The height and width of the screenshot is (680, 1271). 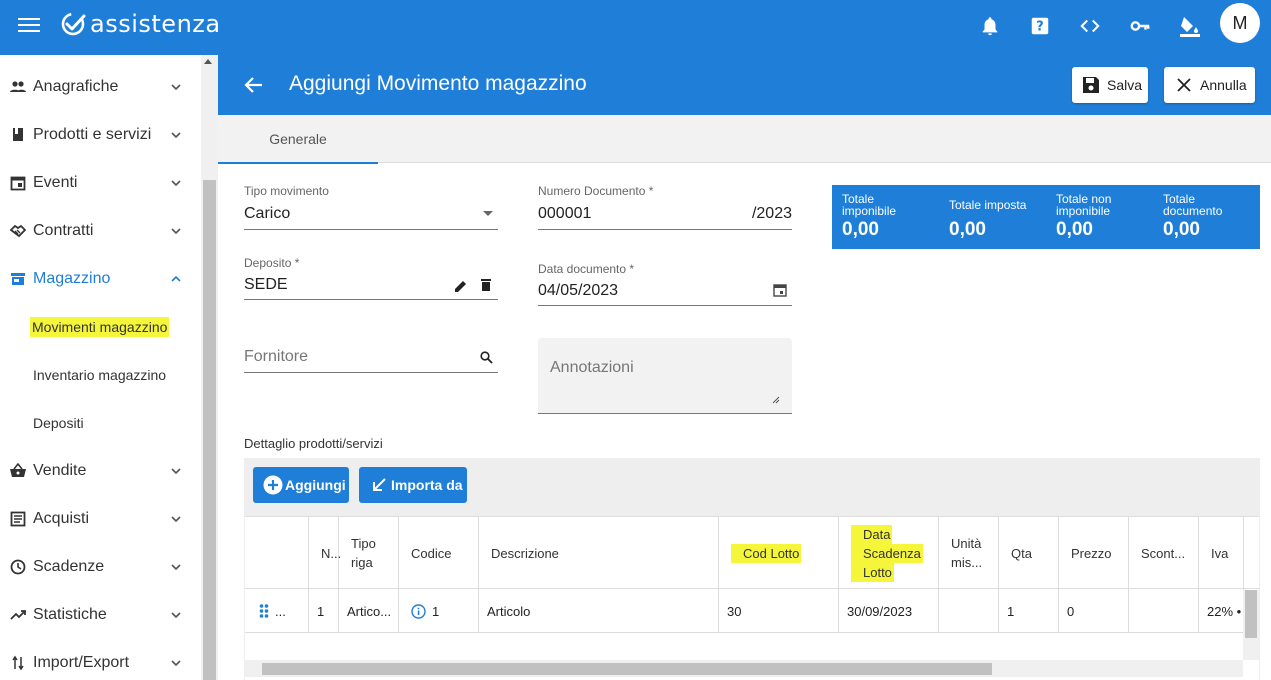 What do you see at coordinates (627, 669) in the screenshot?
I see `grid-horizontal-scrollbar-thumb` at bounding box center [627, 669].